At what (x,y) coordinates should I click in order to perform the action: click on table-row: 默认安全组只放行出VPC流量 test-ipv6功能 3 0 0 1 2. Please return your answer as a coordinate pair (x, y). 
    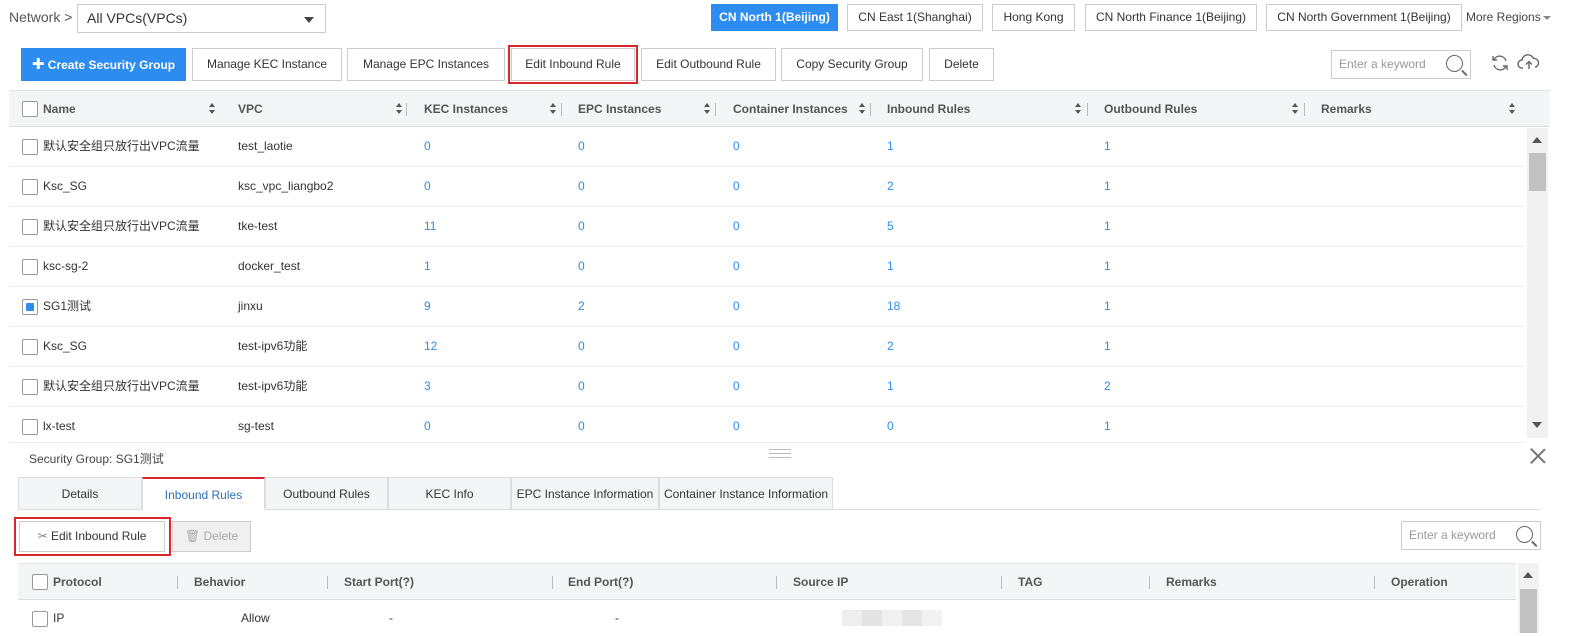
    Looking at the image, I should click on (767, 387).